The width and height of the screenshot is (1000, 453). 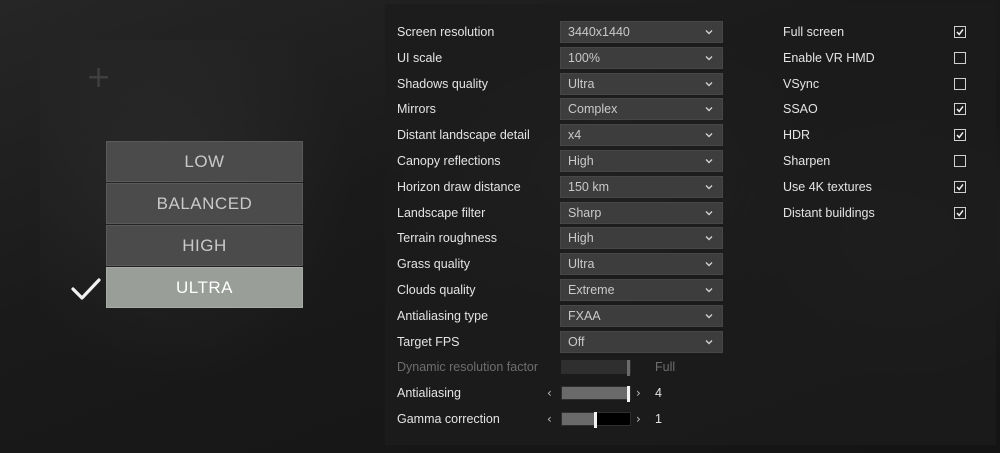 I want to click on slider-value: 1, so click(x=658, y=418).